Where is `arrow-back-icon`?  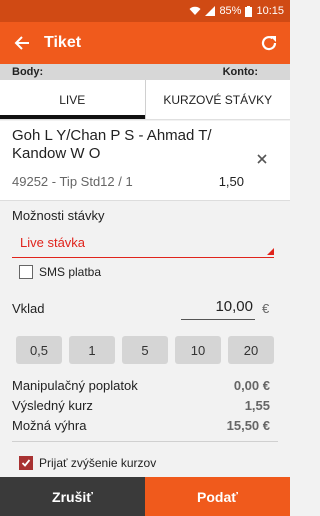
arrow-back-icon is located at coordinates (21, 43).